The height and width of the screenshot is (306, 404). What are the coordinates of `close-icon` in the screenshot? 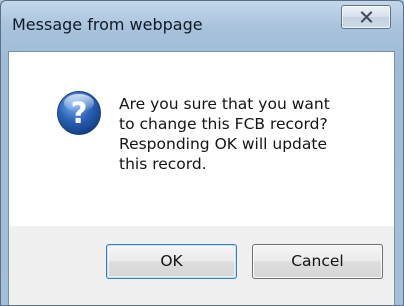 It's located at (366, 17).